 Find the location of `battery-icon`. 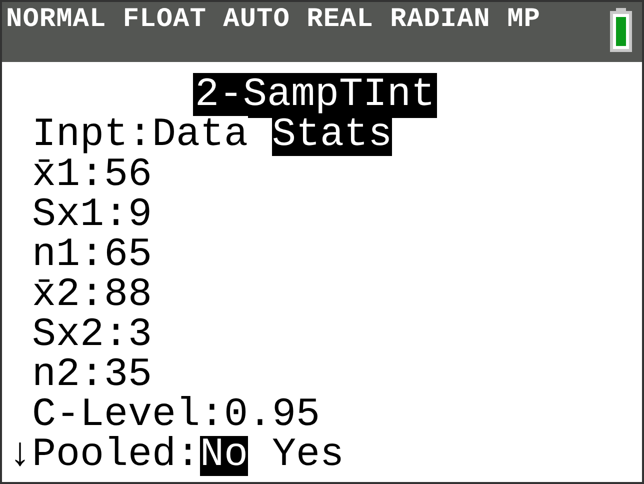

battery-icon is located at coordinates (621, 30).